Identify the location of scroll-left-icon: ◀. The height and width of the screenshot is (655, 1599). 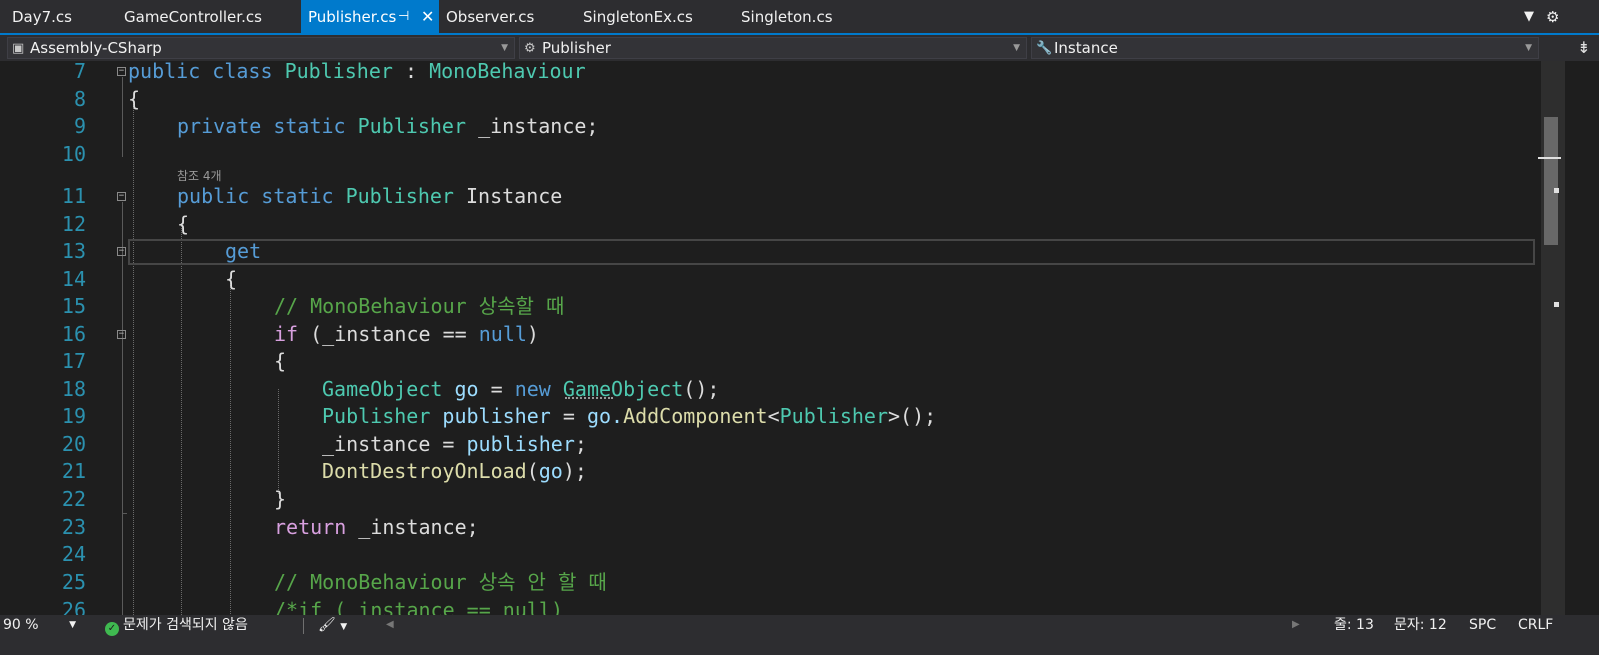
(390, 625).